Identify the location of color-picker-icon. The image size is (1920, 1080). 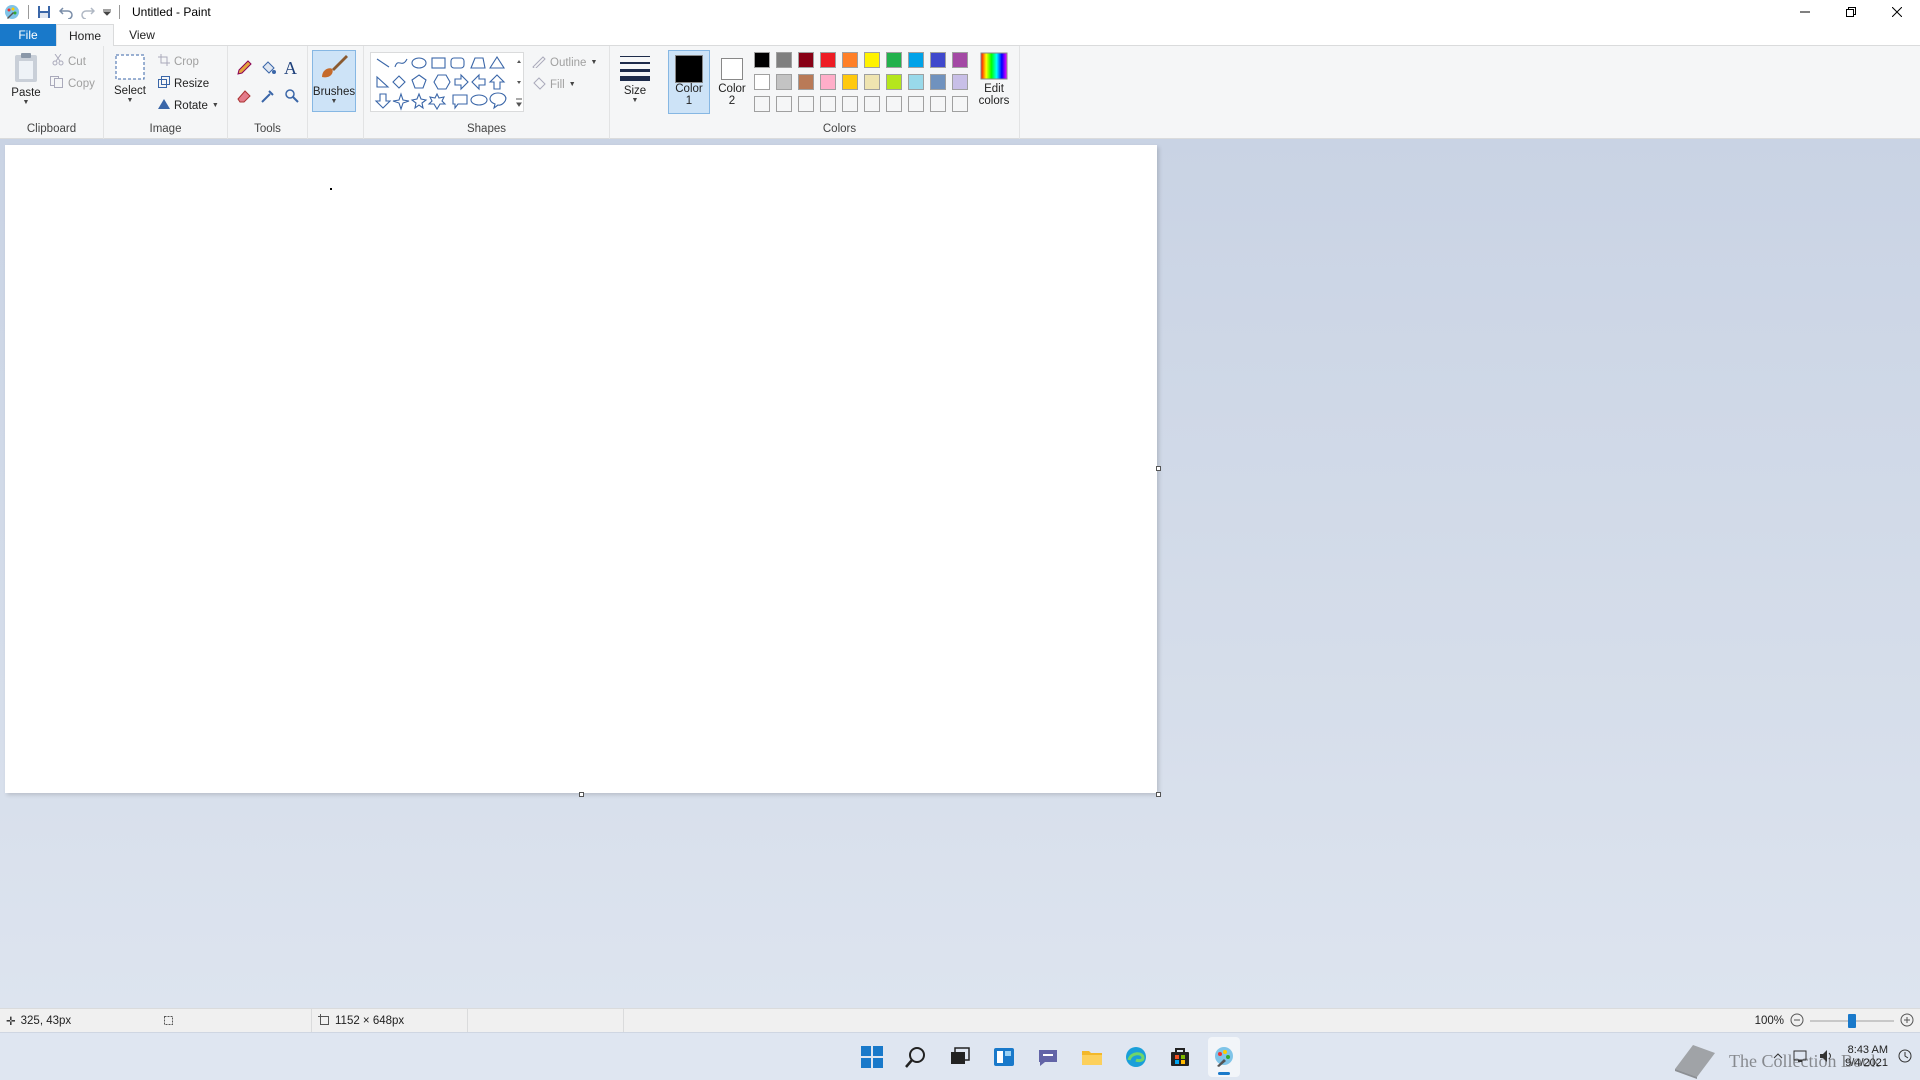
(268, 97).